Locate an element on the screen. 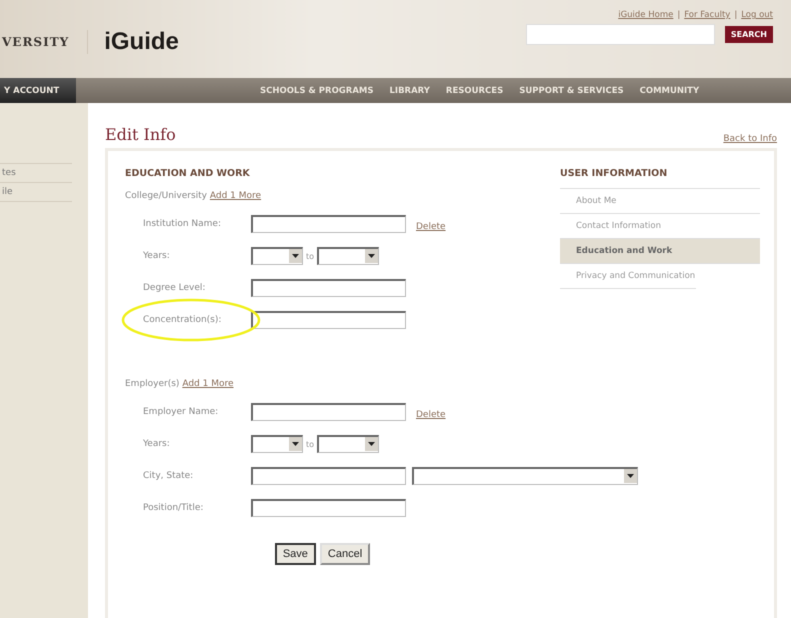 The height and width of the screenshot is (618, 791). field-label: Institution Name: is located at coordinates (182, 224).